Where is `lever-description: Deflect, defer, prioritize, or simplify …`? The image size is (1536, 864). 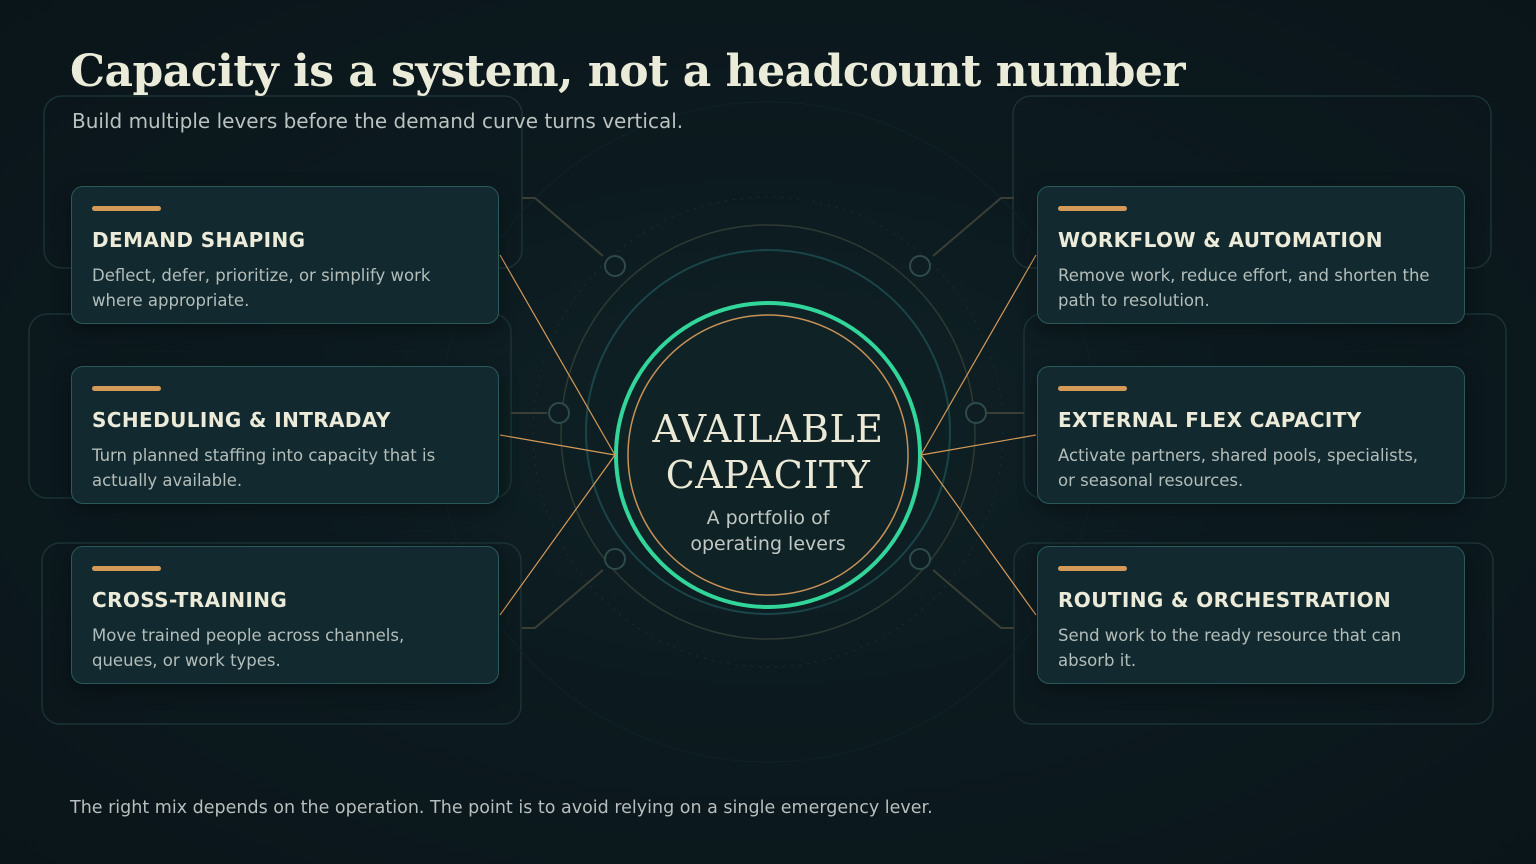 lever-description: Deflect, defer, prioritize, or simplify … is located at coordinates (261, 288).